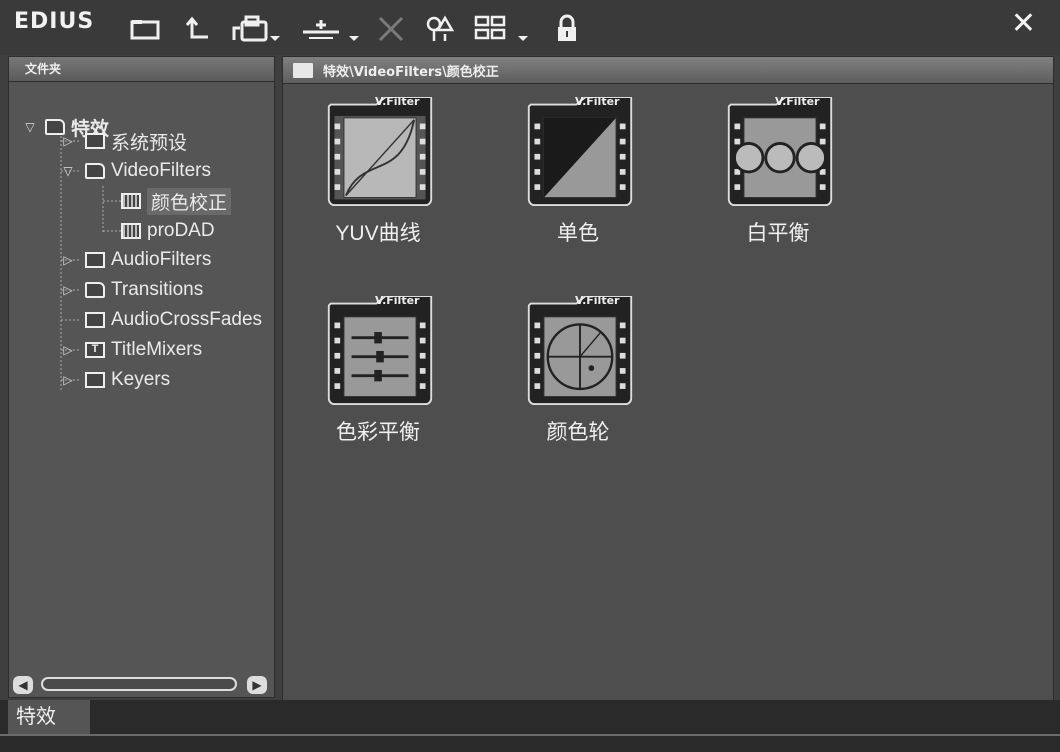 The width and height of the screenshot is (1060, 752). Describe the element at coordinates (54, 21) in the screenshot. I see `app-title: EDIUS` at that location.